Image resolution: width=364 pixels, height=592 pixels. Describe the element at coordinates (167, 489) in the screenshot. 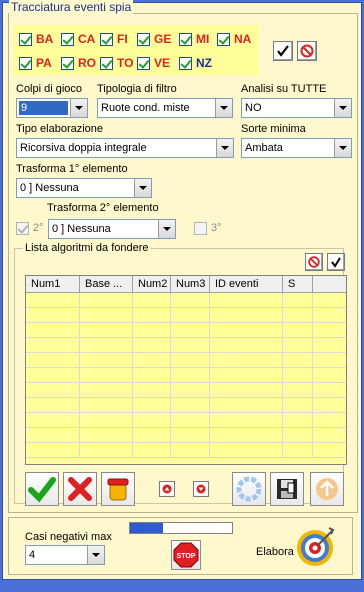

I see `move-up-button` at that location.